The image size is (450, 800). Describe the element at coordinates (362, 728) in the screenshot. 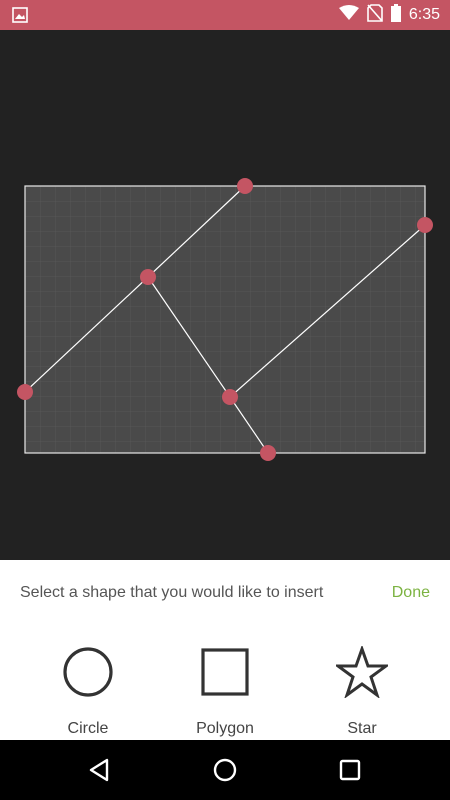

I see `star-label: Star` at that location.